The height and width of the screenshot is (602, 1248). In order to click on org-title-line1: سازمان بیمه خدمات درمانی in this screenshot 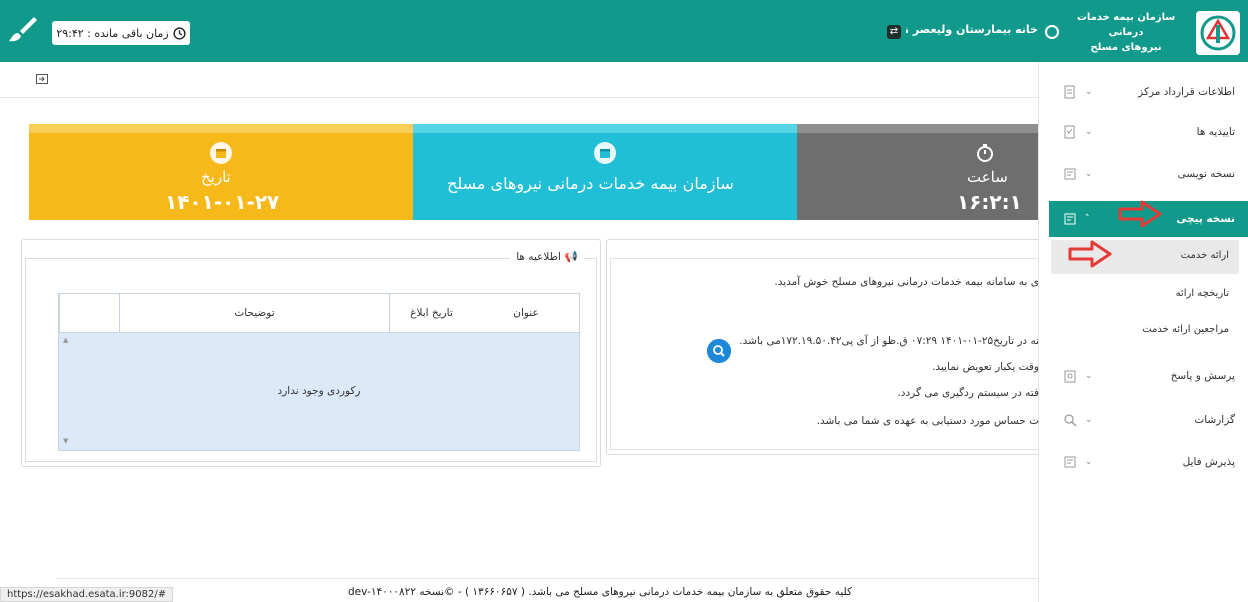, I will do `click(1126, 25)`.